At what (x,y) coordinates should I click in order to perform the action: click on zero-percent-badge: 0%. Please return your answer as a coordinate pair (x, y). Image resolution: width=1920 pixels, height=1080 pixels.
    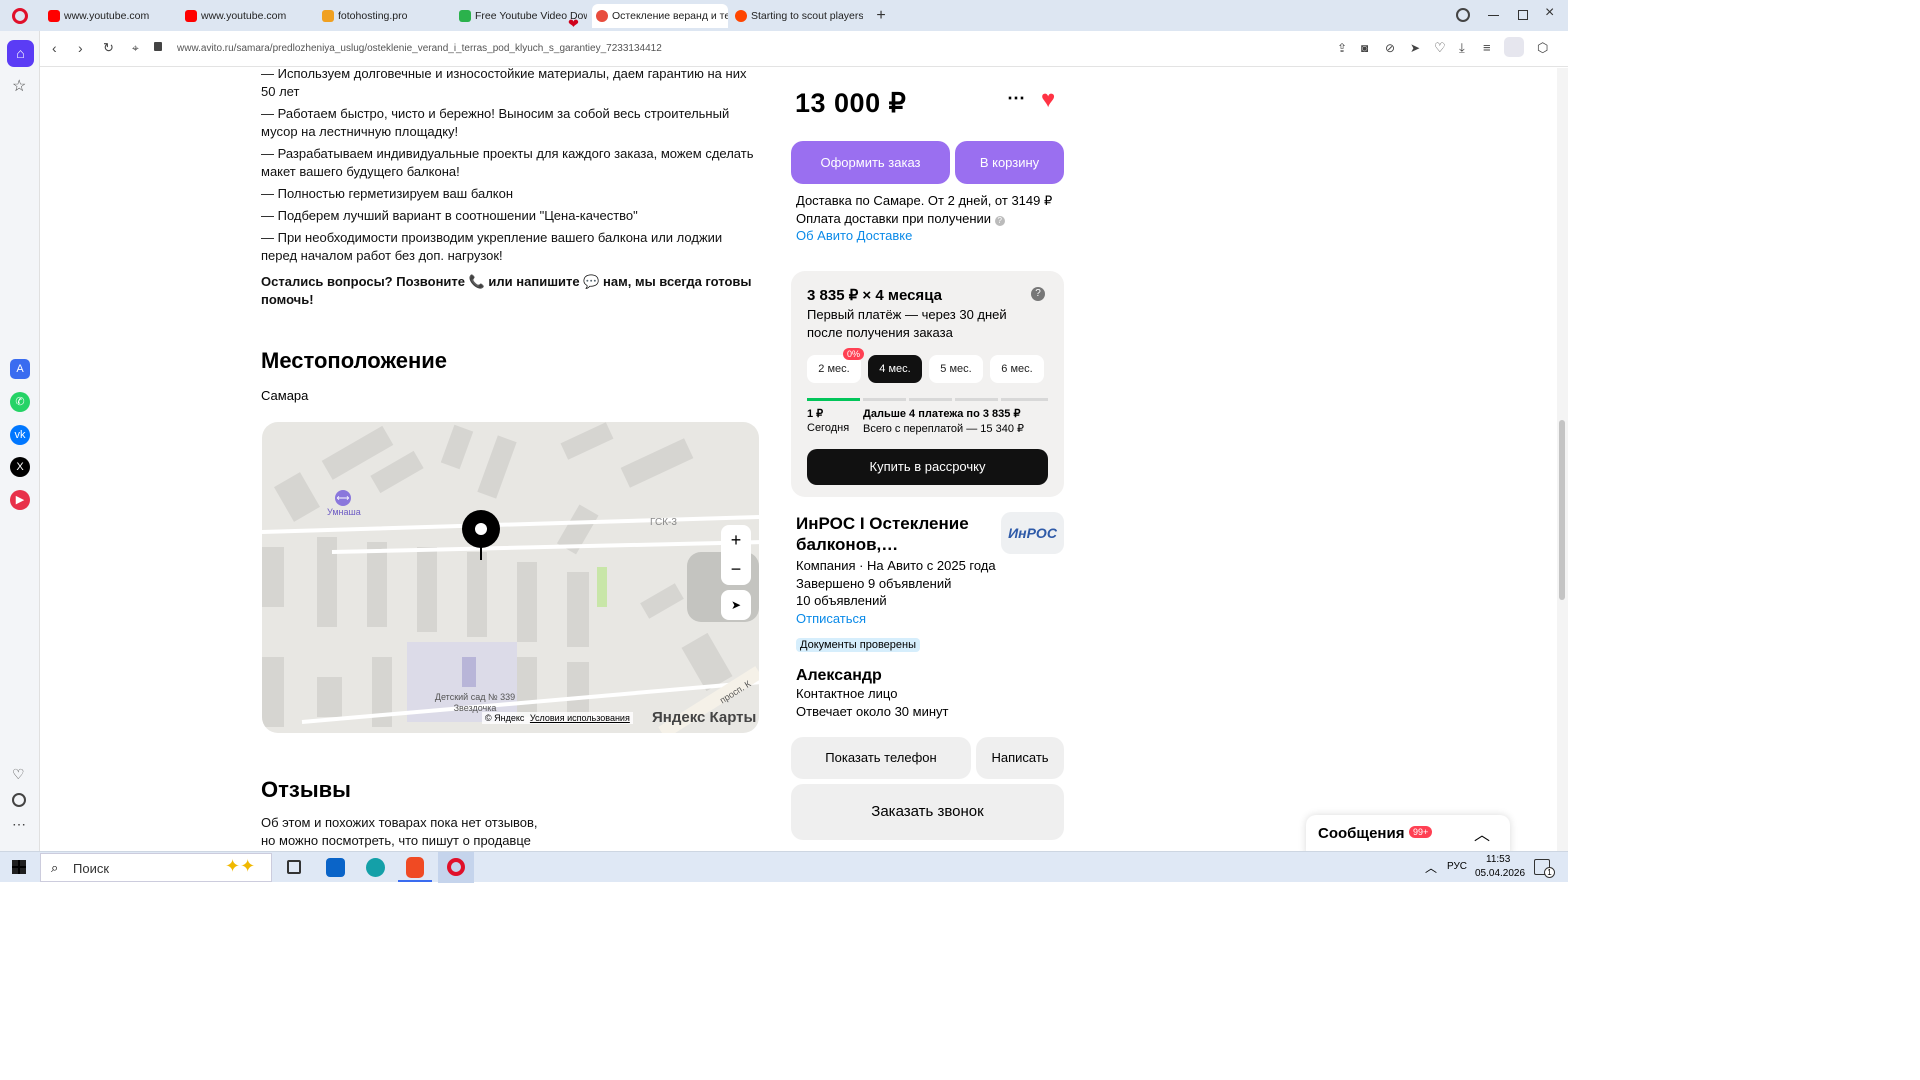
    Looking at the image, I should click on (854, 354).